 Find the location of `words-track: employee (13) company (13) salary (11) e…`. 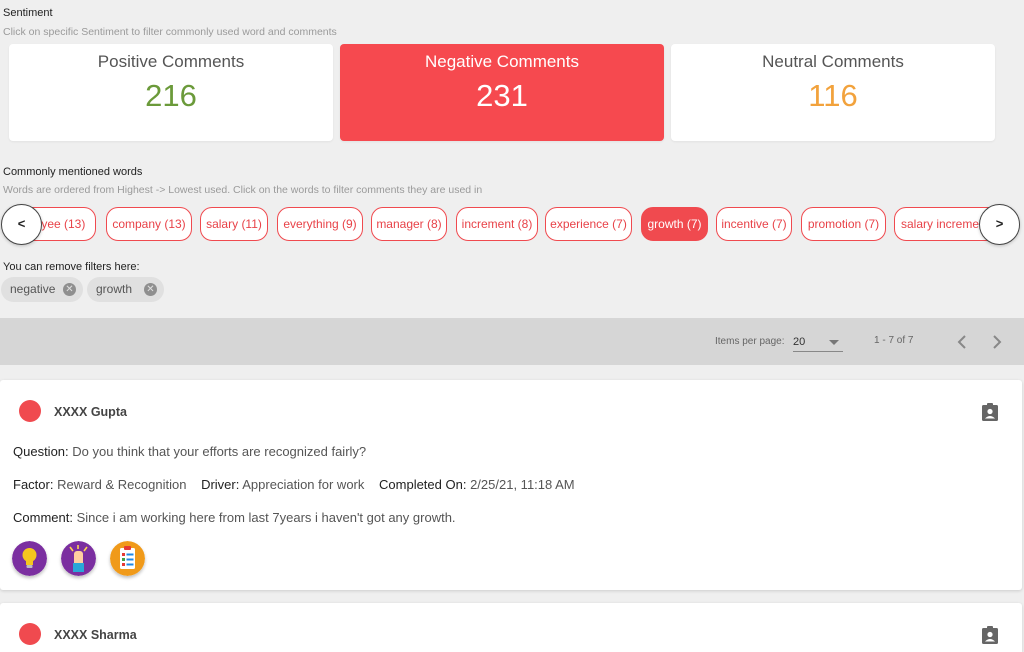

words-track: employee (13) company (13) salary (11) e… is located at coordinates (513, 224).